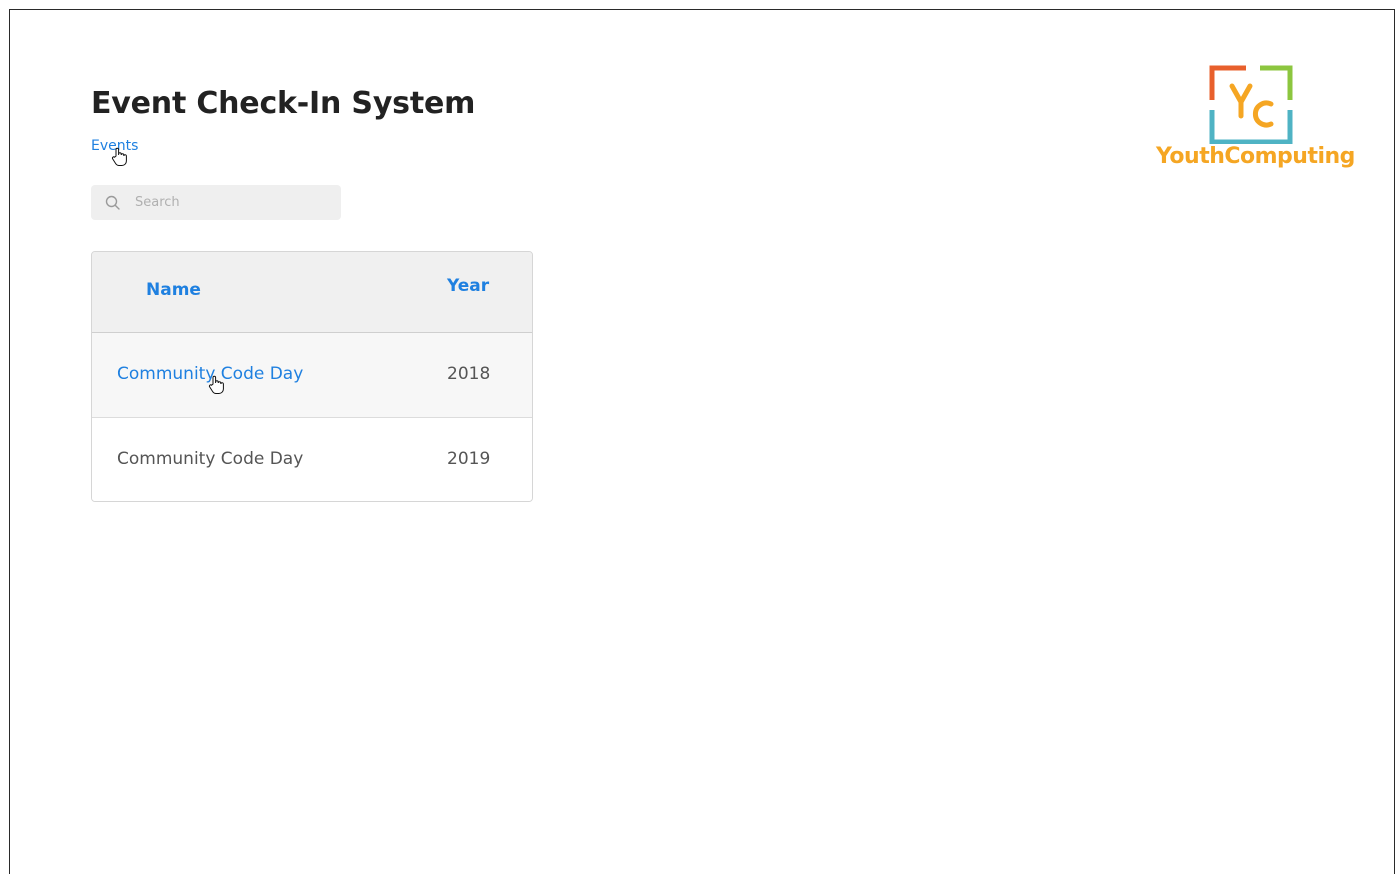 The width and height of the screenshot is (1395, 874). What do you see at coordinates (1251, 104) in the screenshot?
I see `yc-logo-mark` at bounding box center [1251, 104].